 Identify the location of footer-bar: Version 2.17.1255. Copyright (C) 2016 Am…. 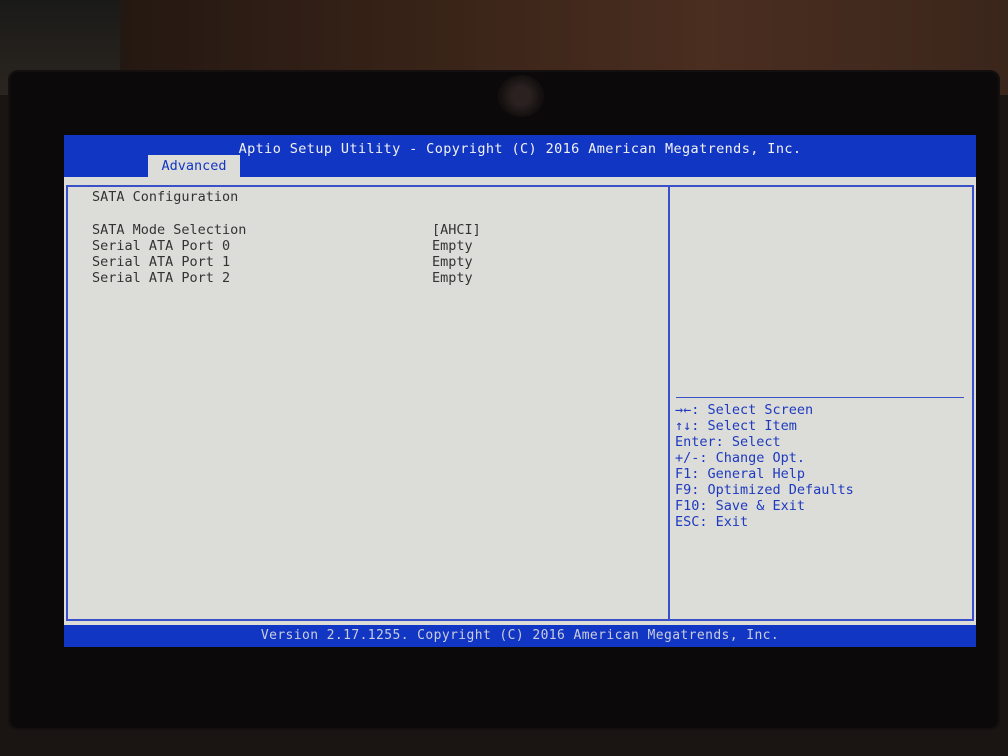
(520, 636).